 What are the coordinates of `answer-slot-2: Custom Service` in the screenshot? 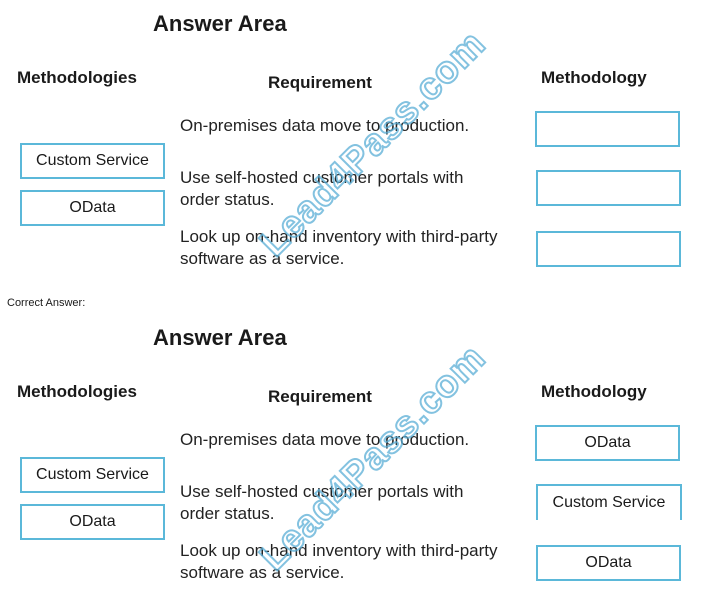 It's located at (609, 502).